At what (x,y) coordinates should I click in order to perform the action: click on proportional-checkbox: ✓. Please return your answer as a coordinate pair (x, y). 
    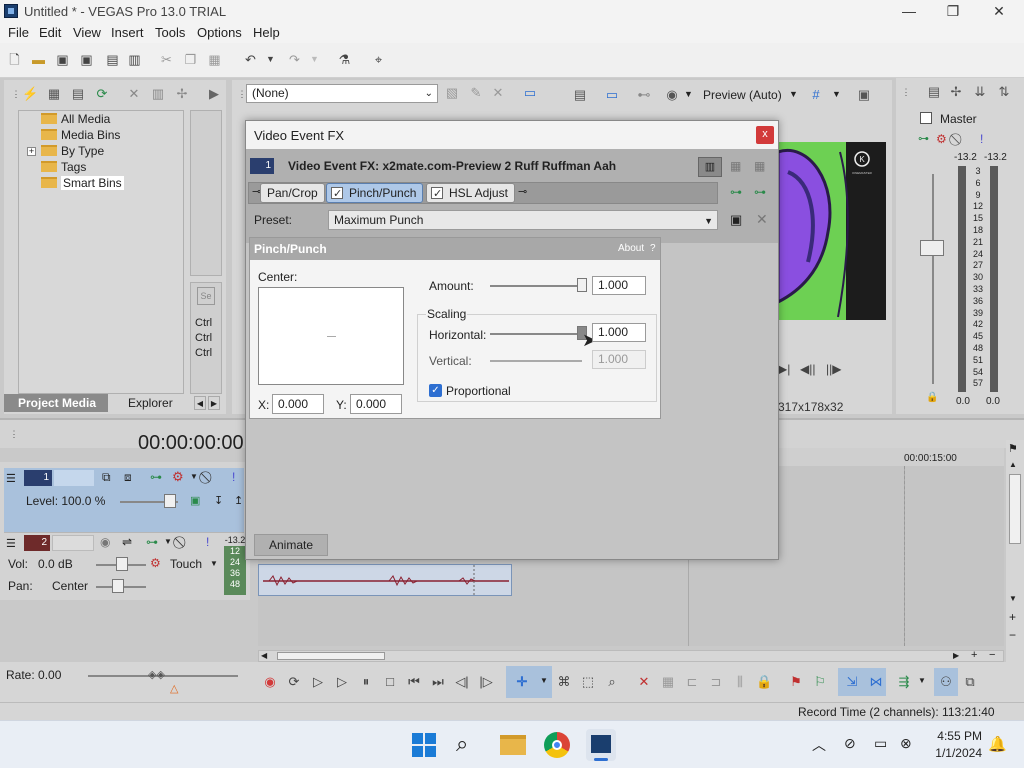
    Looking at the image, I should click on (435, 390).